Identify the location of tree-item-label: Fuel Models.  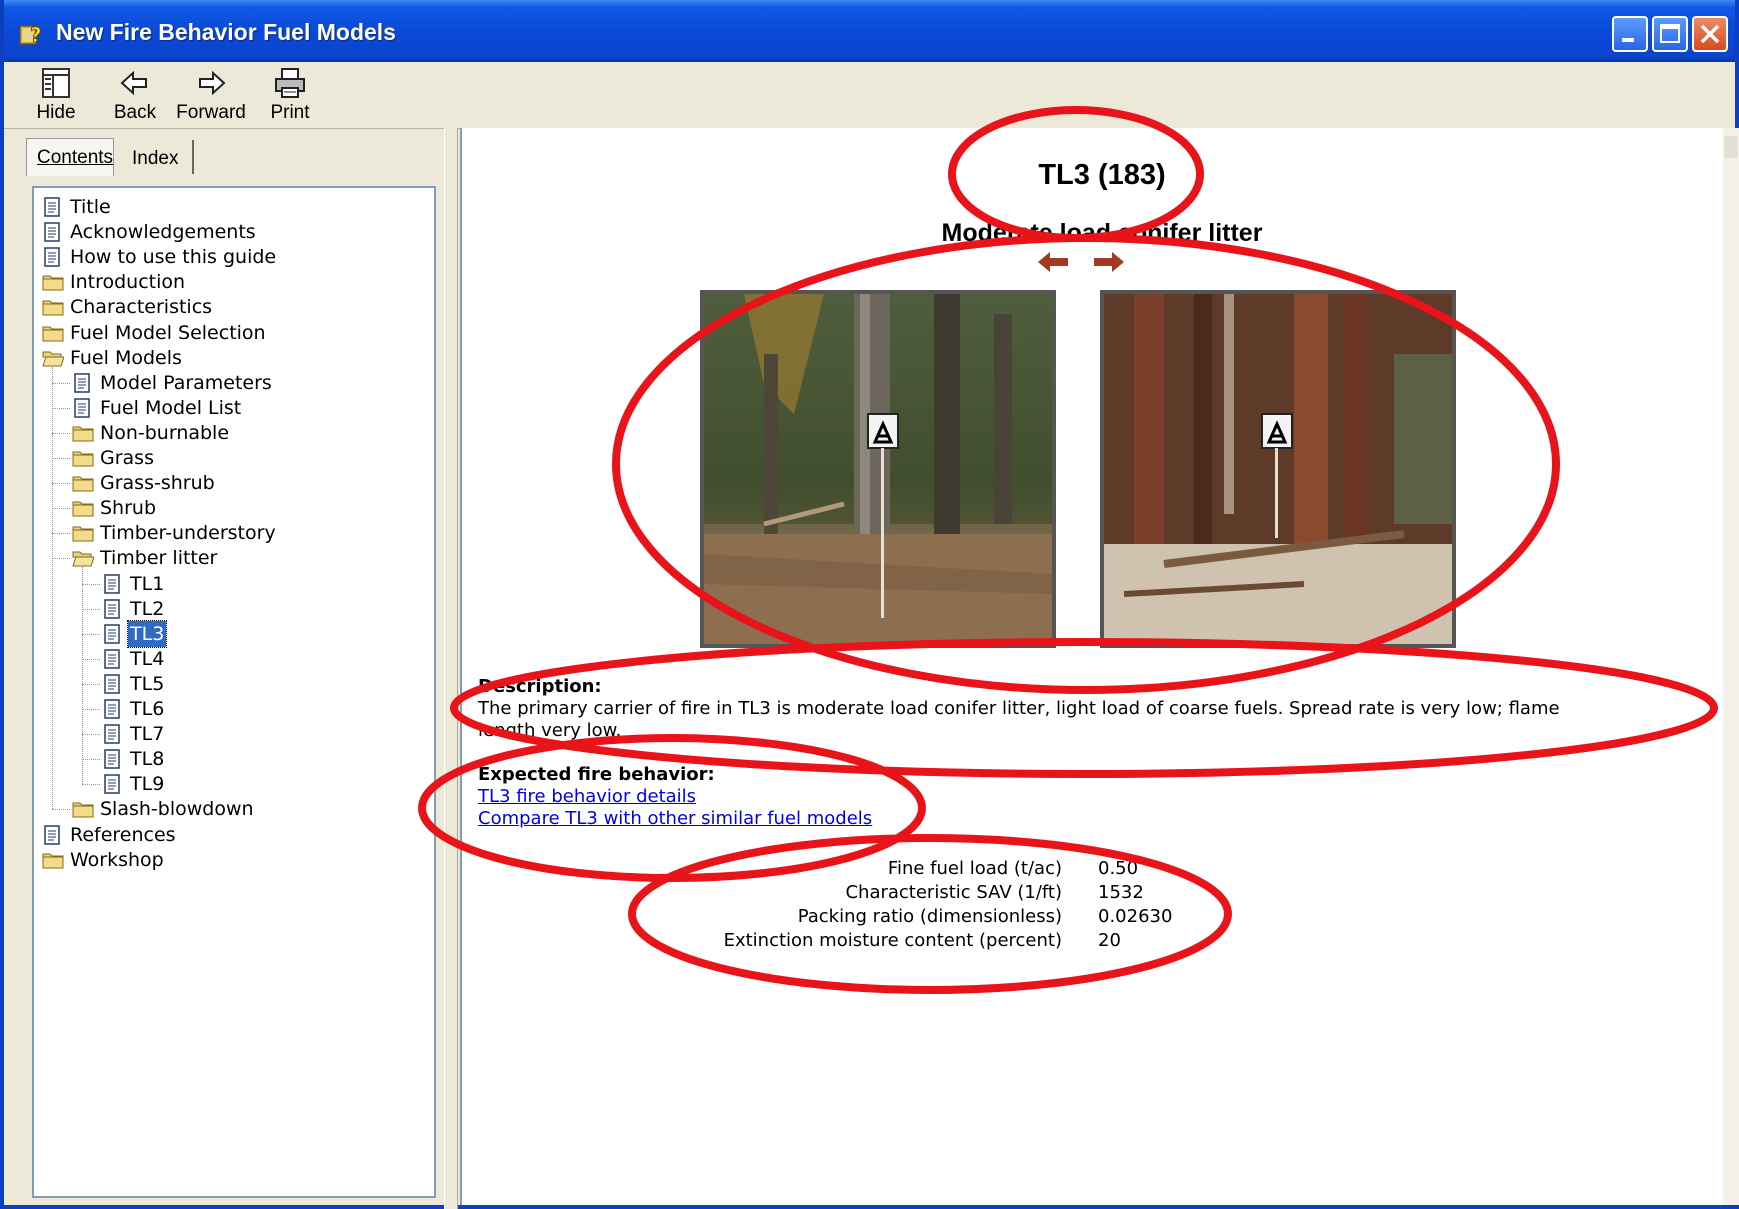
(126, 357).